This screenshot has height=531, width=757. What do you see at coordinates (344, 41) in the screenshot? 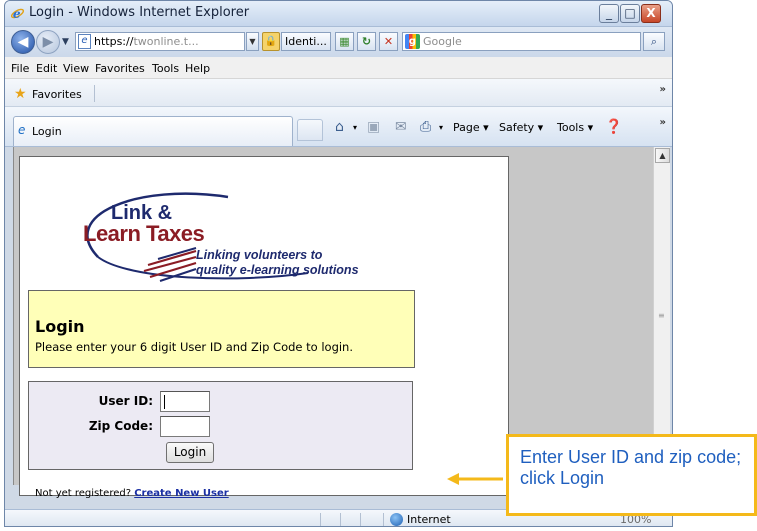
I see `compatibility-icon: ▦` at bounding box center [344, 41].